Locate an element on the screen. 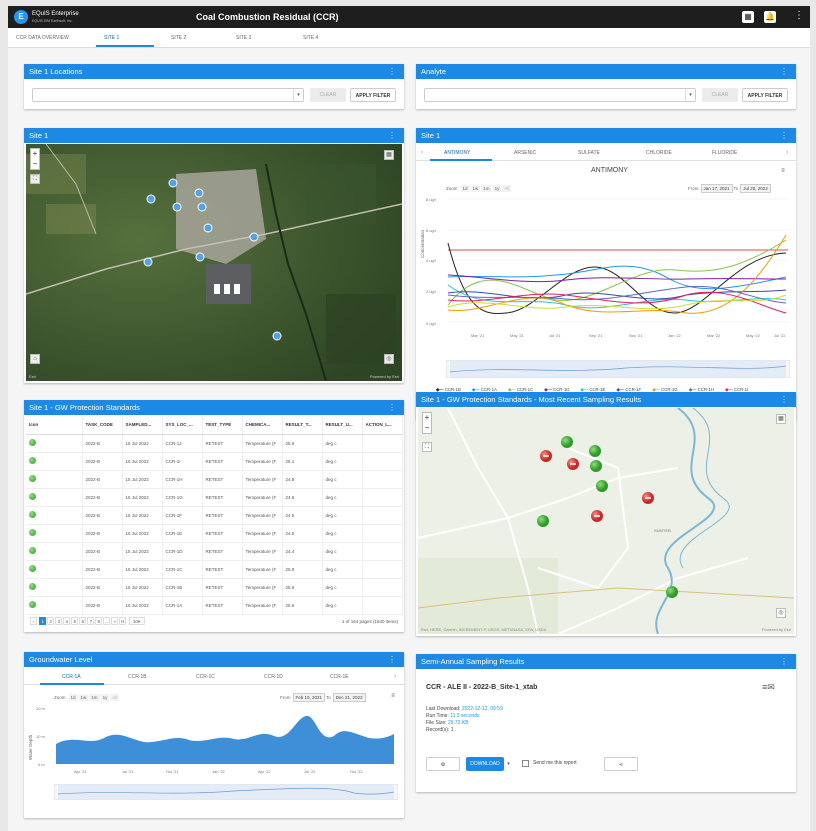 The height and width of the screenshot is (831, 816). page-button: 6 is located at coordinates (83, 621).